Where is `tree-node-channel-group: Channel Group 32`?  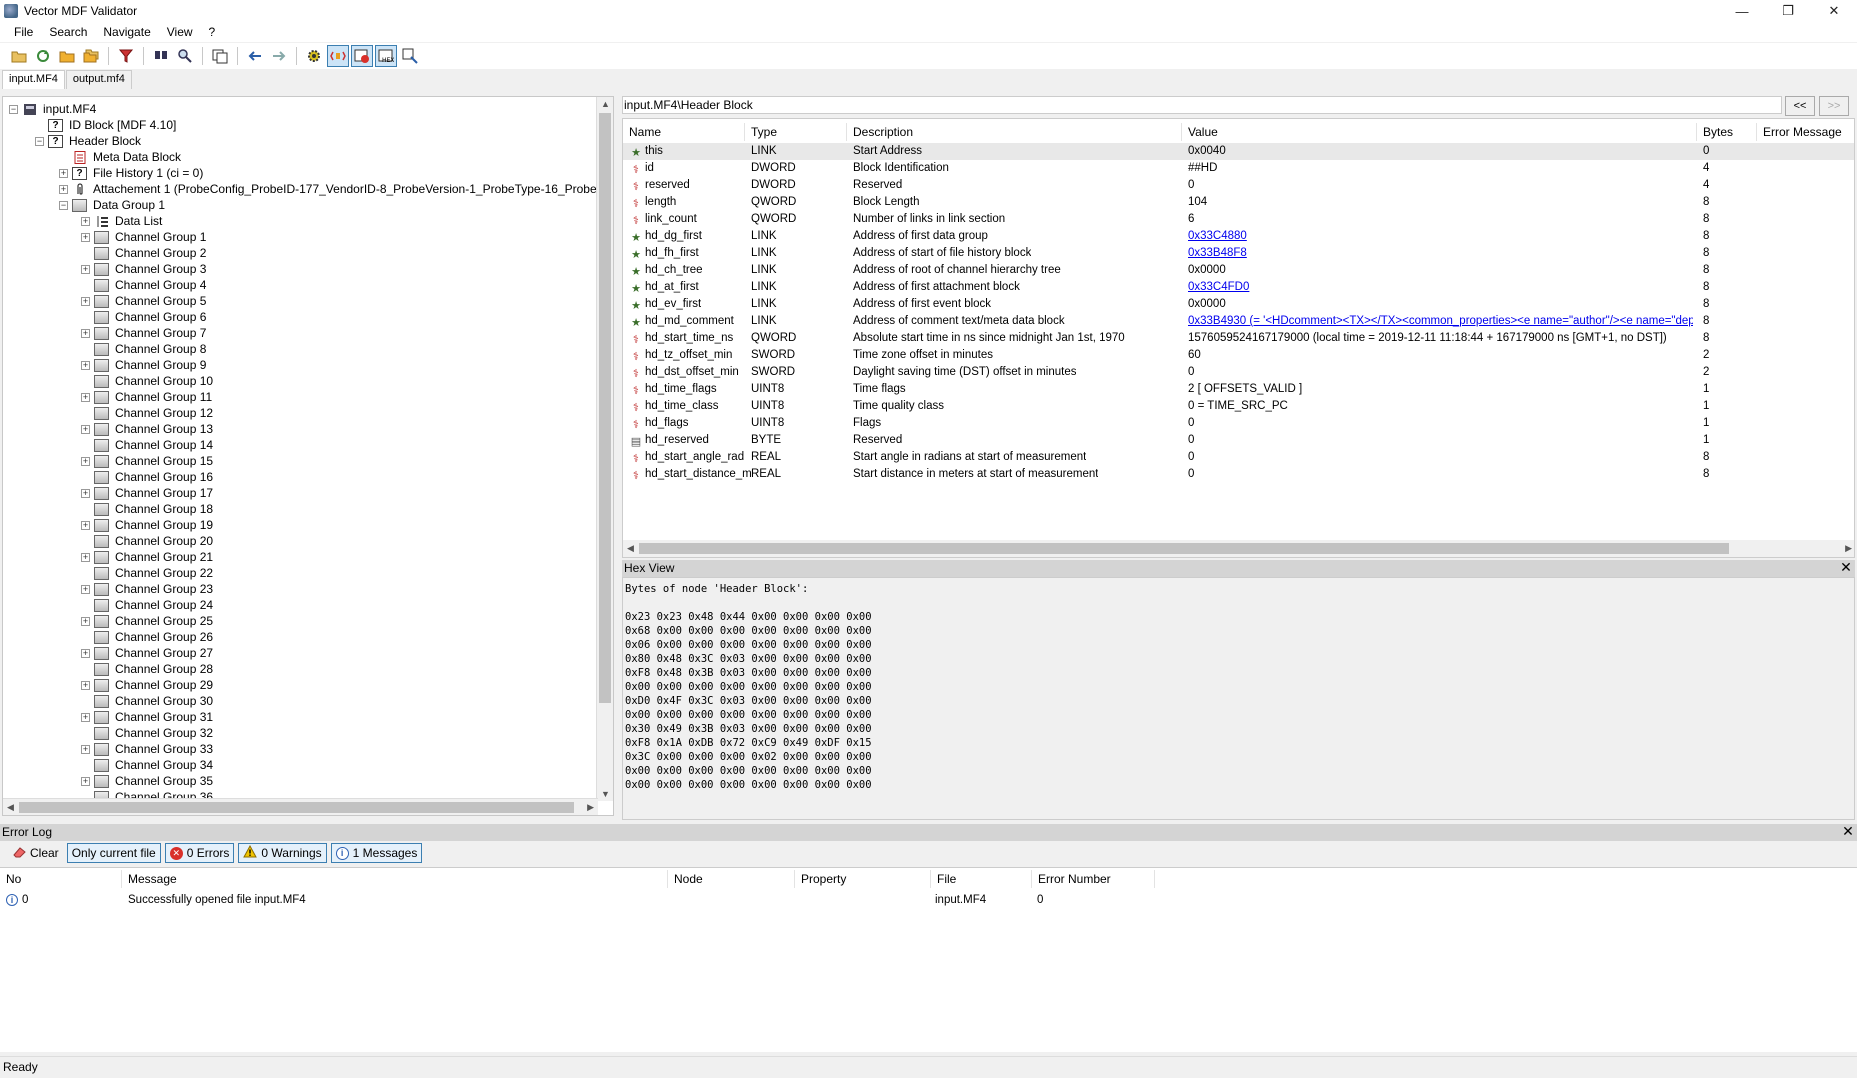
tree-node-channel-group: Channel Group 32 is located at coordinates (147, 733).